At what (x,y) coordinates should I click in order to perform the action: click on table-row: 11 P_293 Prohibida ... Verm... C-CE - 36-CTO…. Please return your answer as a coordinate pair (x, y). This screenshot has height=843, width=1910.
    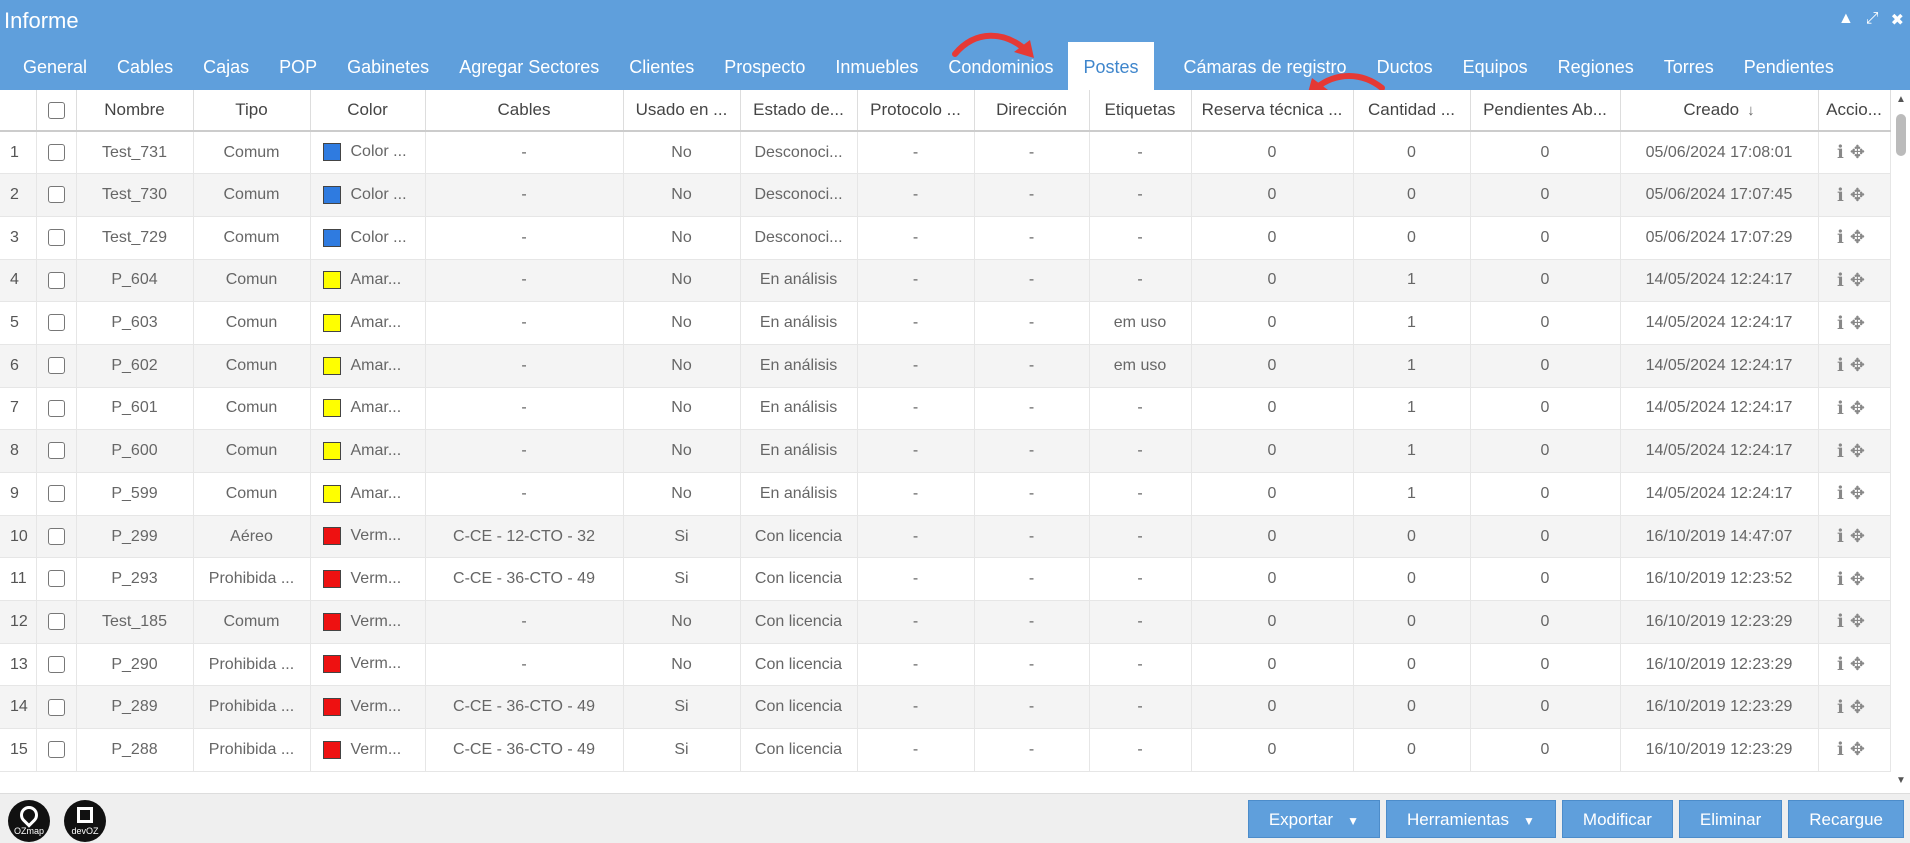
    Looking at the image, I should click on (945, 579).